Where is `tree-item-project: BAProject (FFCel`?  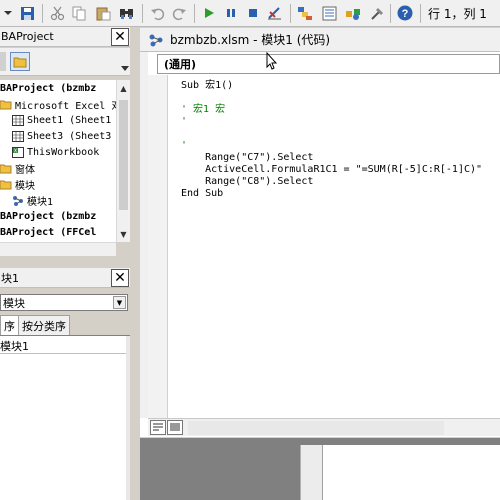 tree-item-project: BAProject (FFCel is located at coordinates (48, 232).